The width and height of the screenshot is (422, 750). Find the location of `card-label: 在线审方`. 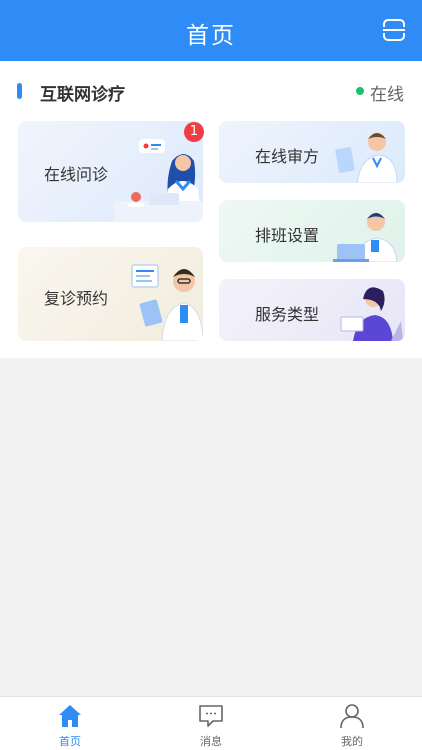

card-label: 在线审方 is located at coordinates (287, 156).